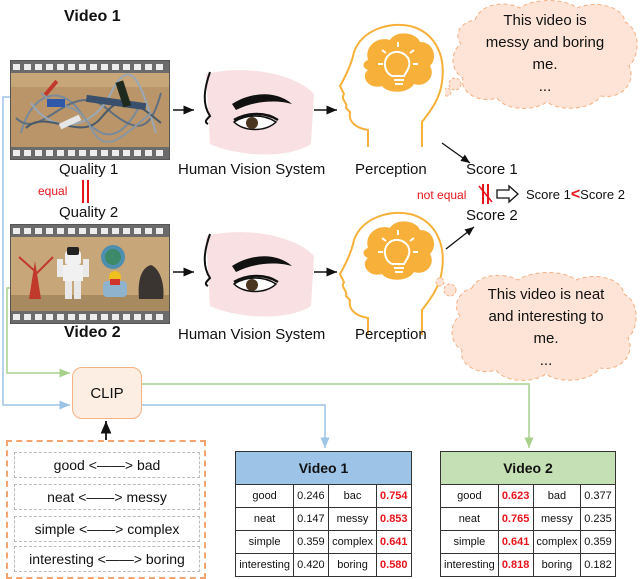 The width and height of the screenshot is (640, 579). What do you see at coordinates (515, 542) in the screenshot?
I see `positive-score-cell: 0.641` at bounding box center [515, 542].